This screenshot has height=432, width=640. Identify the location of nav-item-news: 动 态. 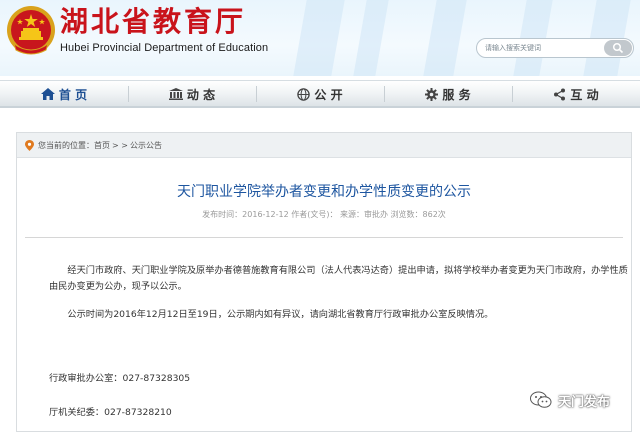
(192, 94).